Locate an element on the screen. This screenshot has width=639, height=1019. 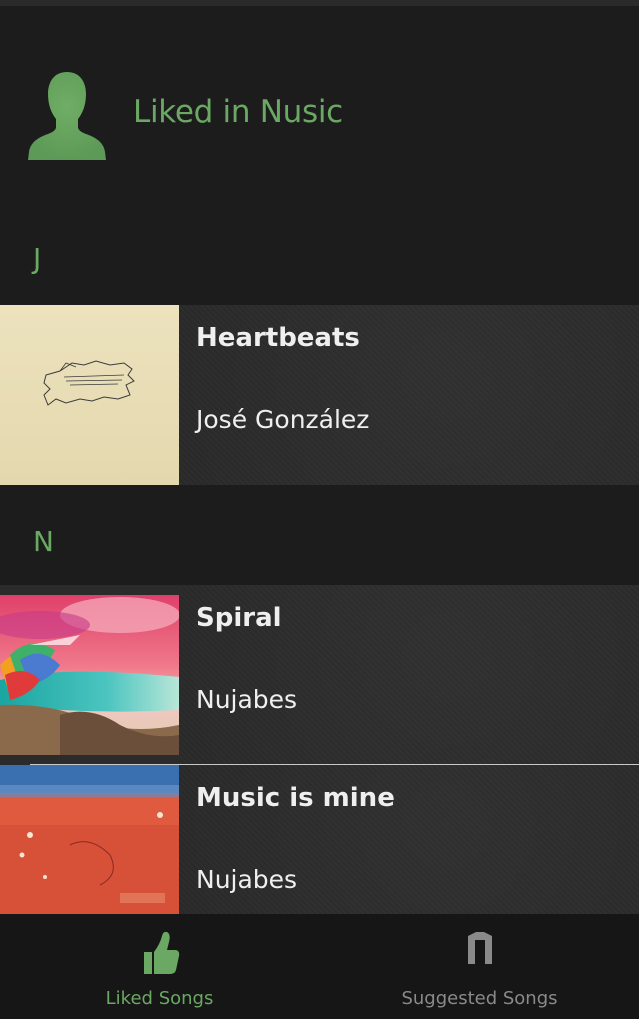
suggested-icon is located at coordinates (480, 949).